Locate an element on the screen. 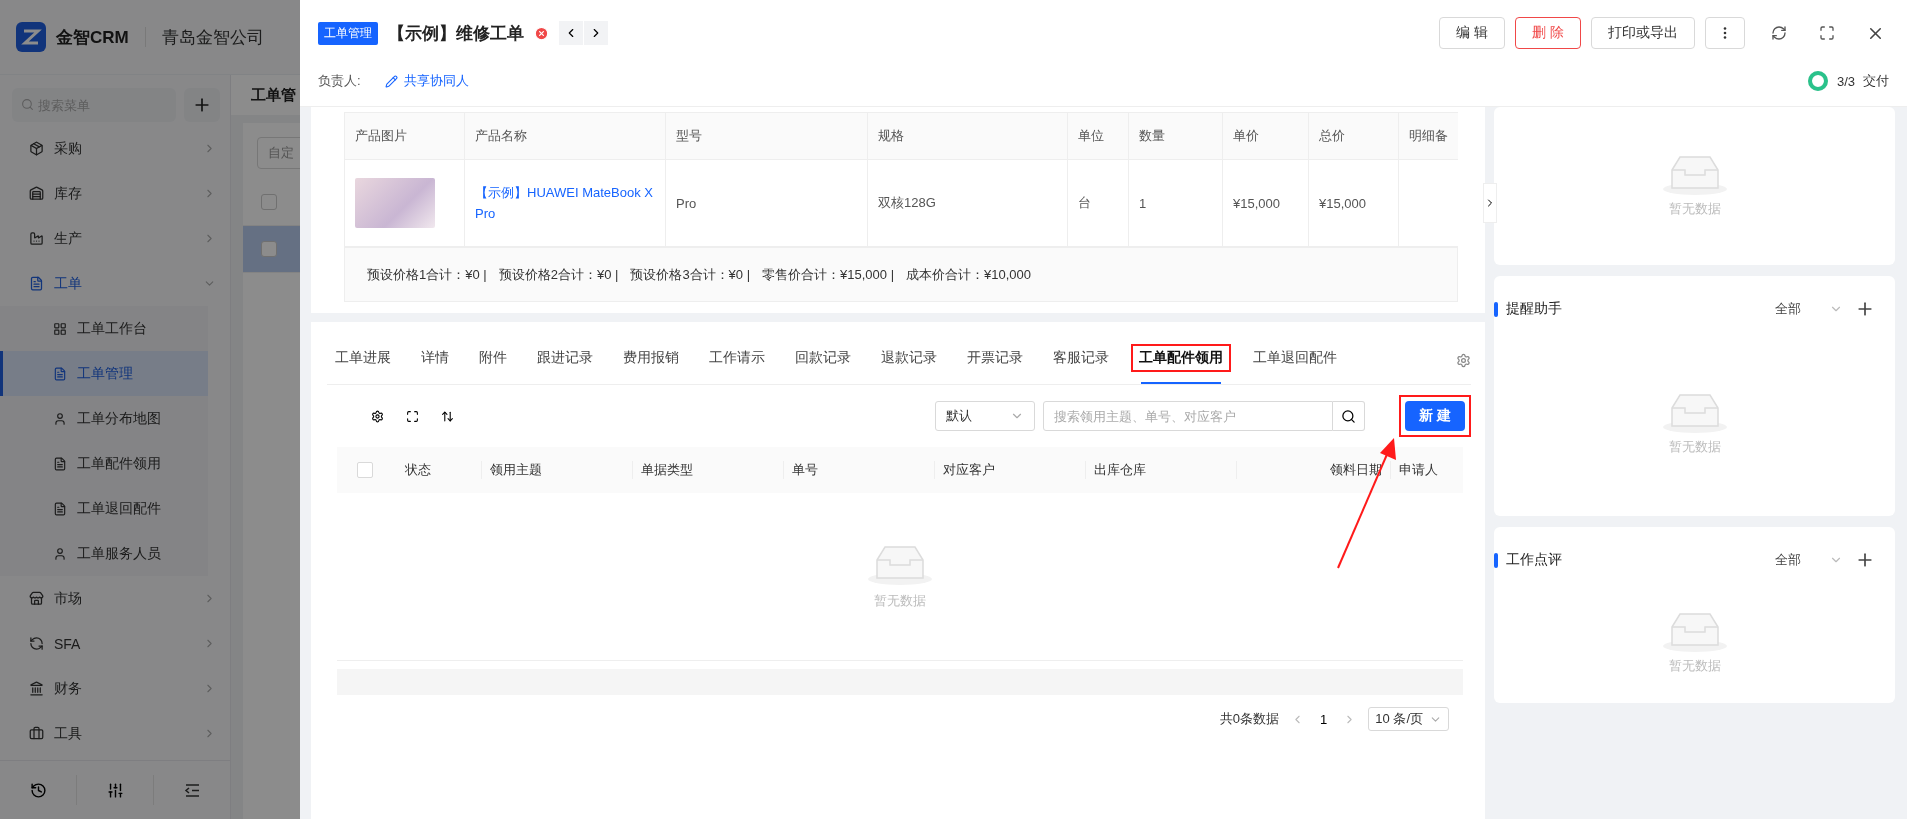  summary-text: 预设价格2合计：¥0 | is located at coordinates (558, 274).